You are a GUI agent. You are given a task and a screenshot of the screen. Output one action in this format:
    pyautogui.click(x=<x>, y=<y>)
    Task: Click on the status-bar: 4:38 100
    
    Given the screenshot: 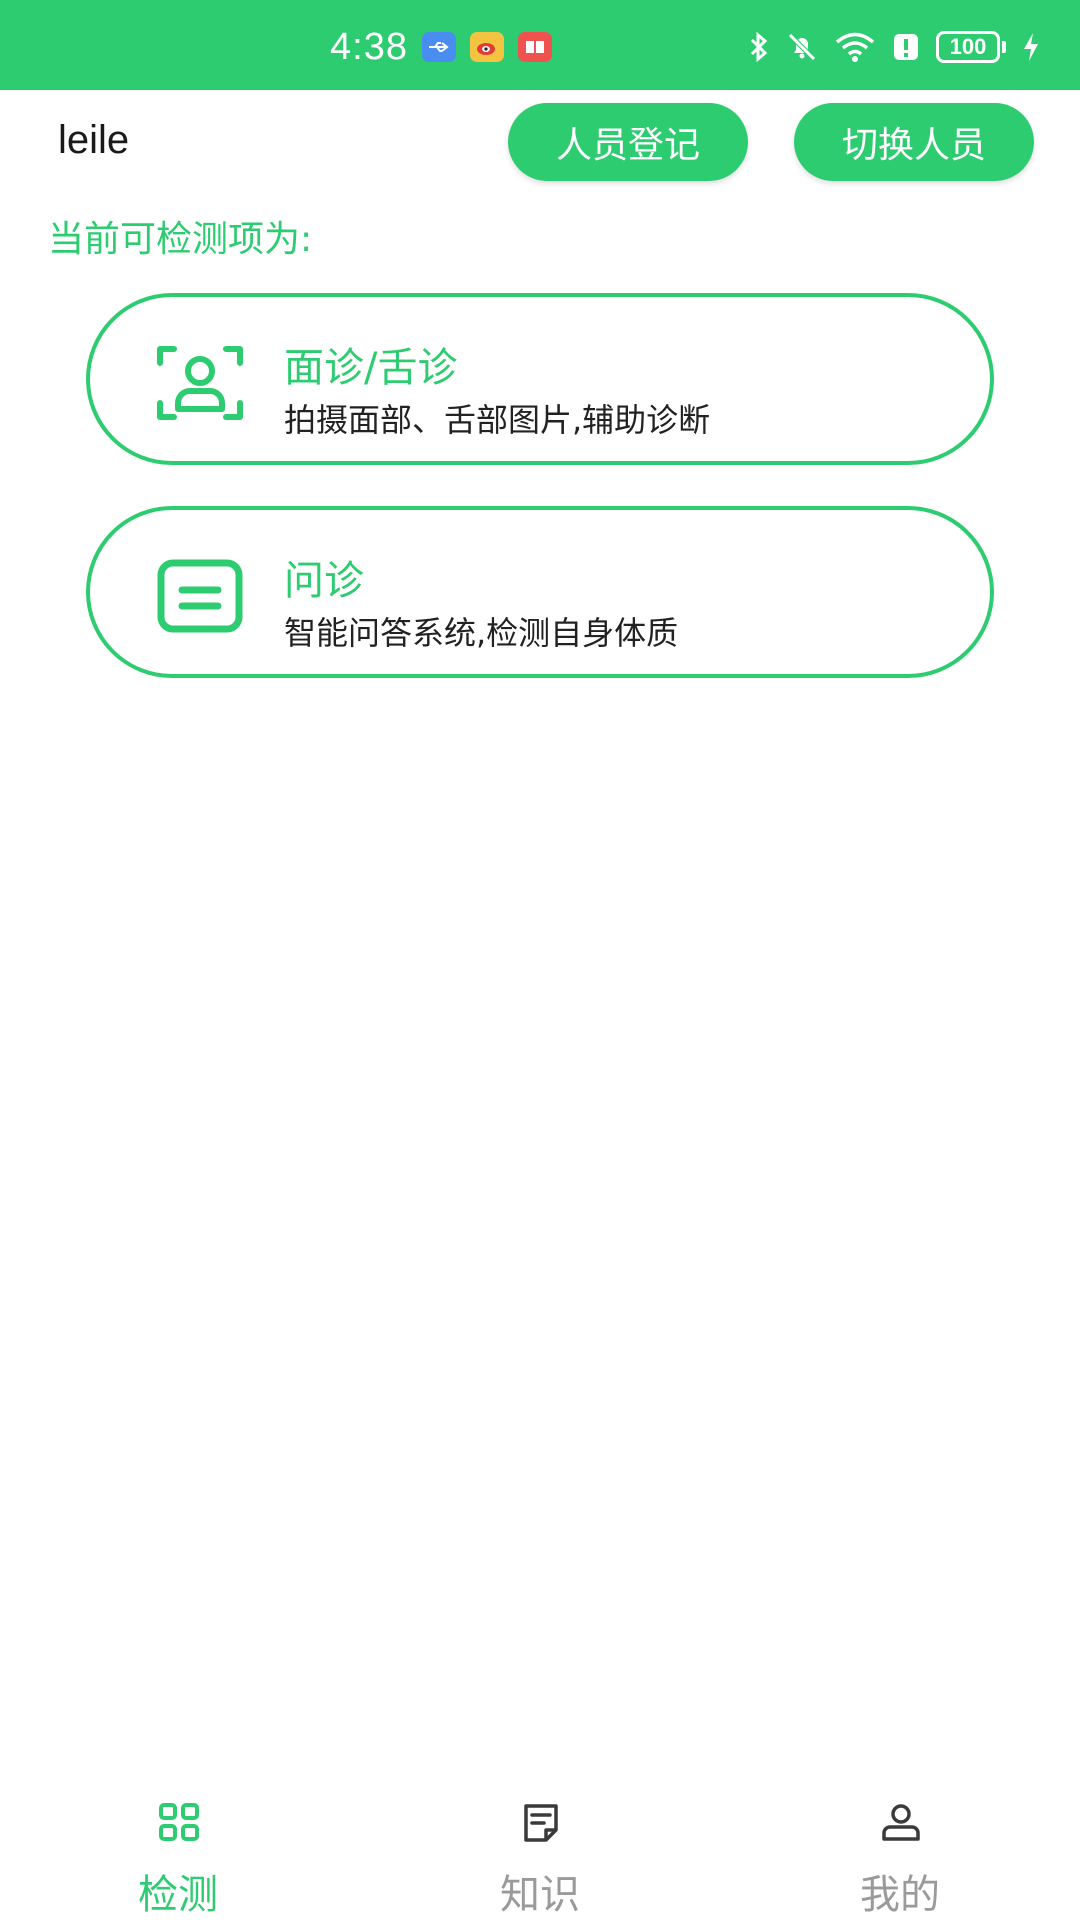 What is the action you would take?
    pyautogui.click(x=540, y=45)
    